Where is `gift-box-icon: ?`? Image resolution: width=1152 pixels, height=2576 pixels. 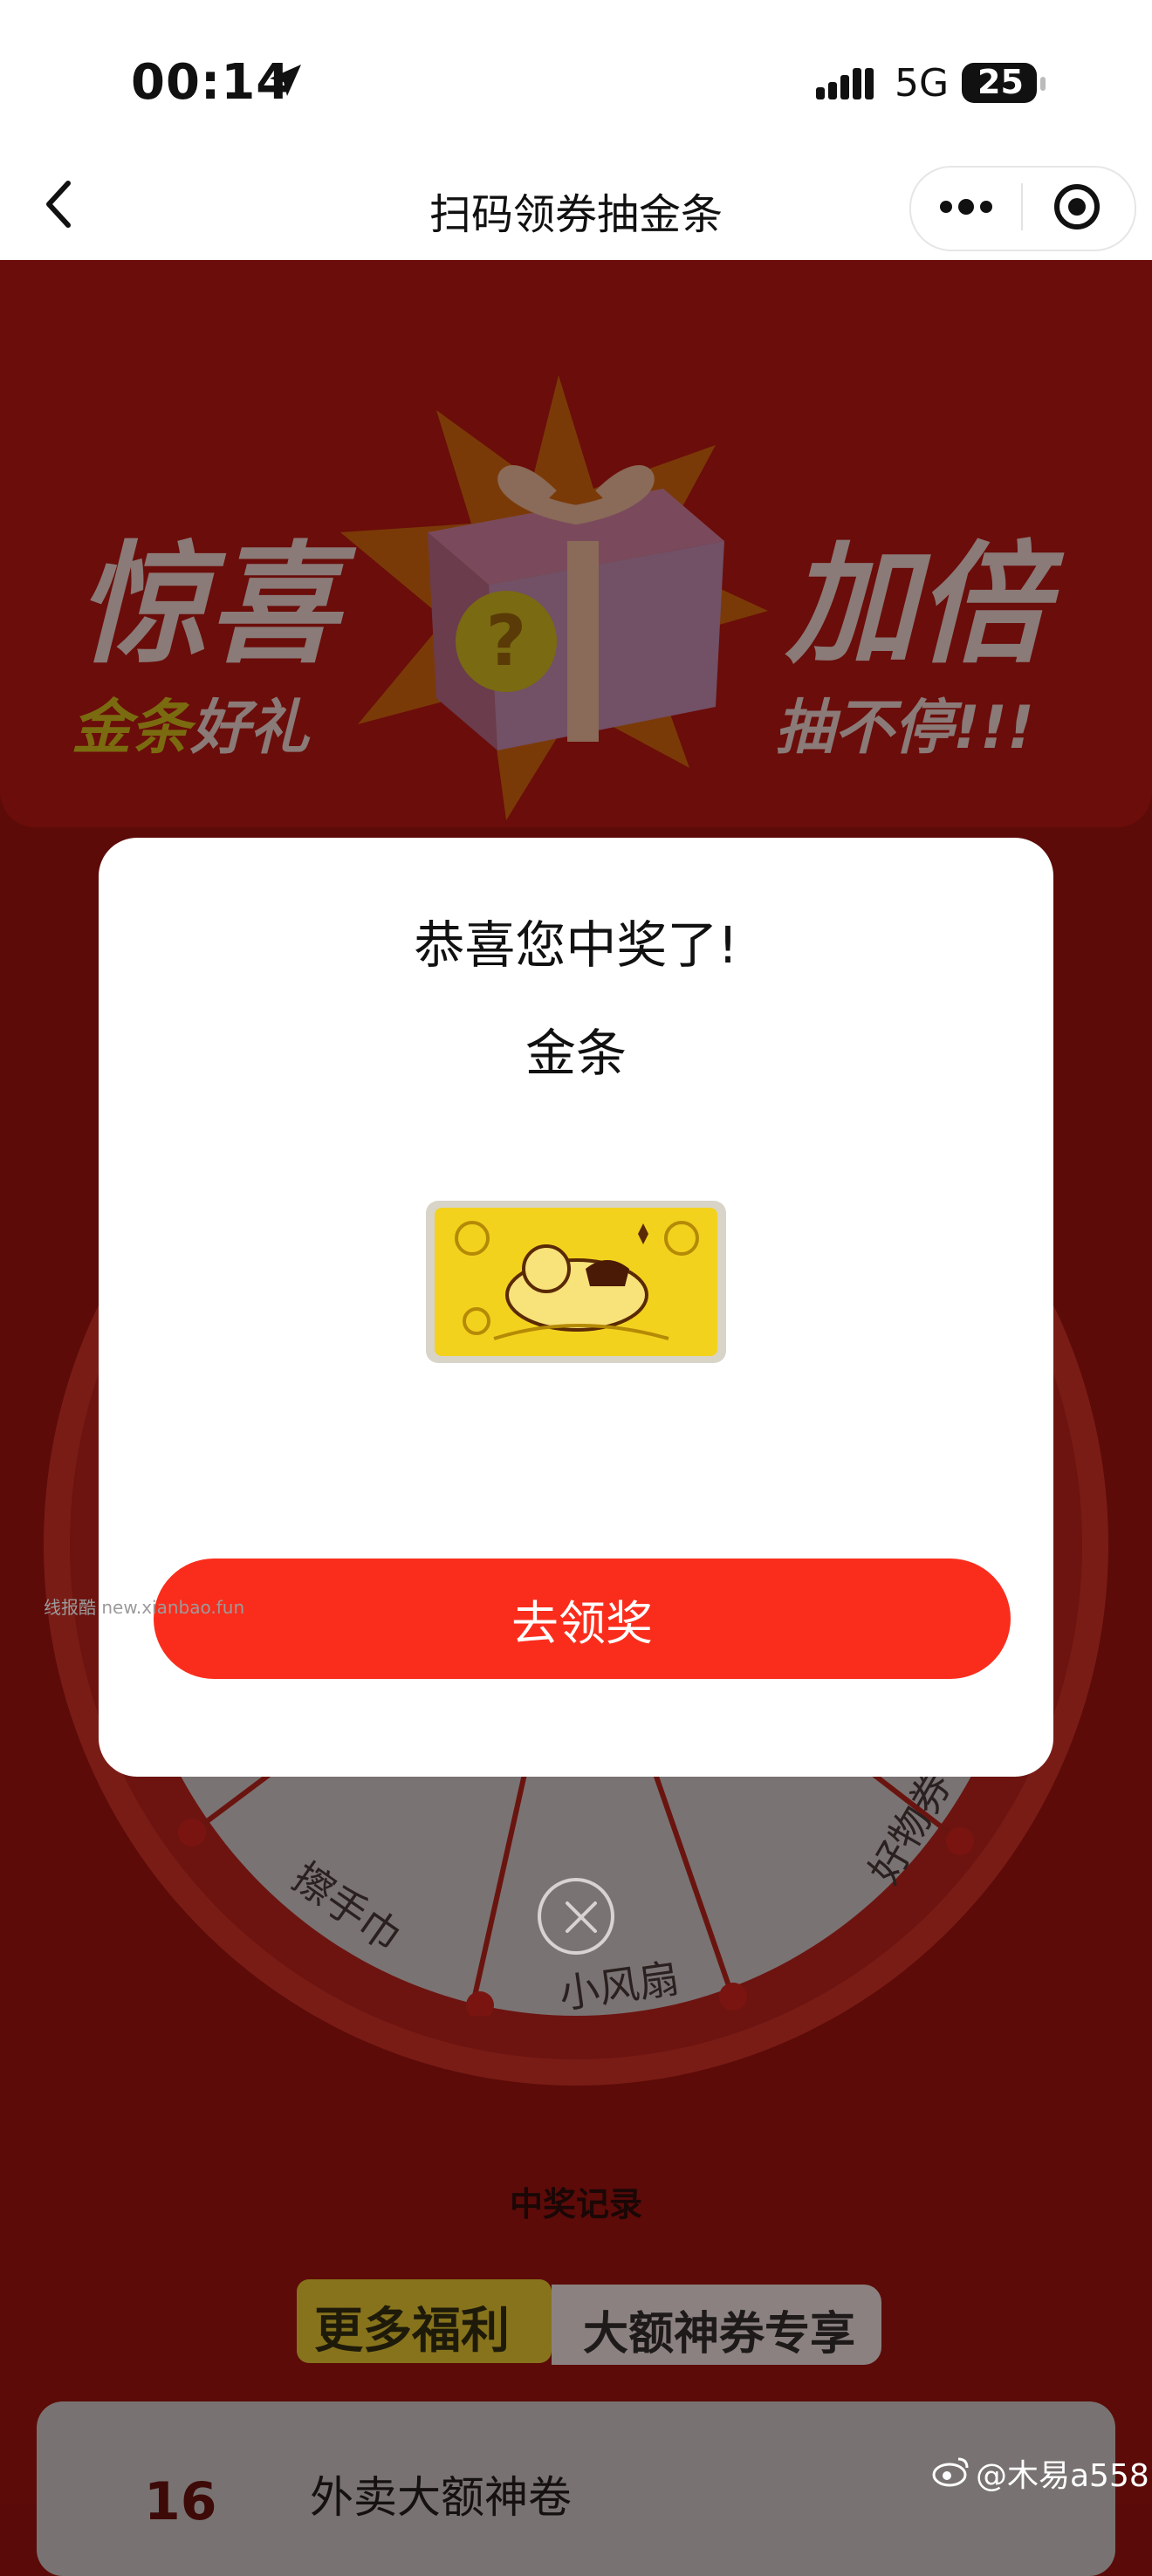 gift-box-icon: ? is located at coordinates (576, 607).